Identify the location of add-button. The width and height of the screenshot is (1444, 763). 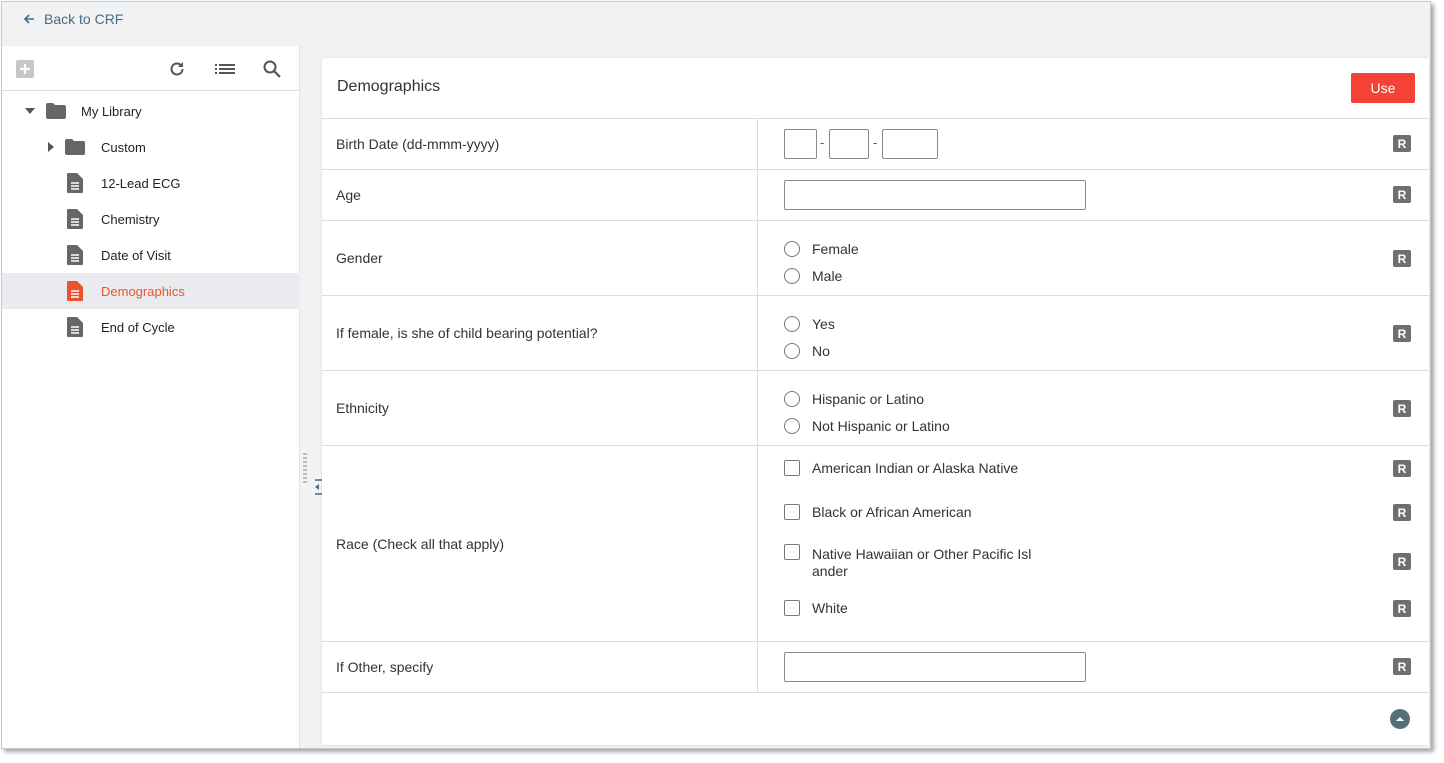
(25, 69).